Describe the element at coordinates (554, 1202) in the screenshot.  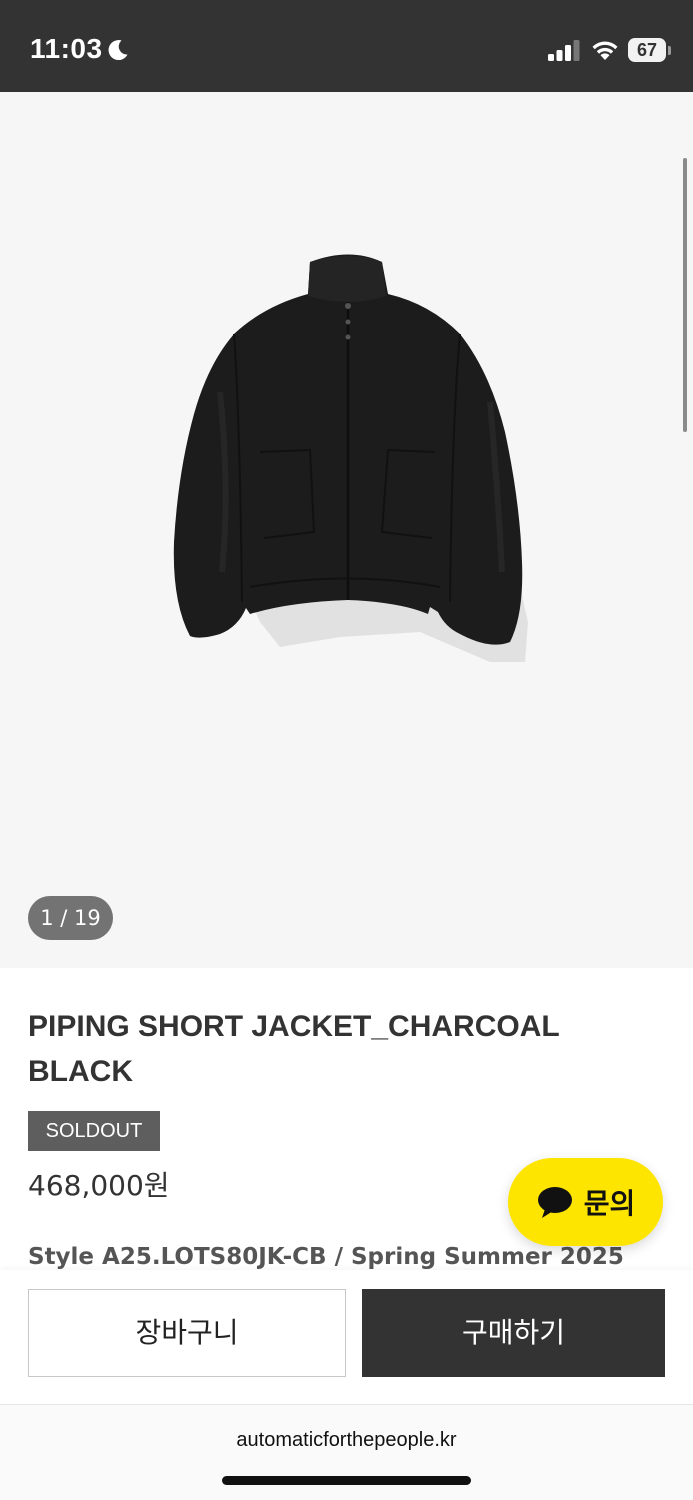
I see `chat-bubble-icon` at that location.